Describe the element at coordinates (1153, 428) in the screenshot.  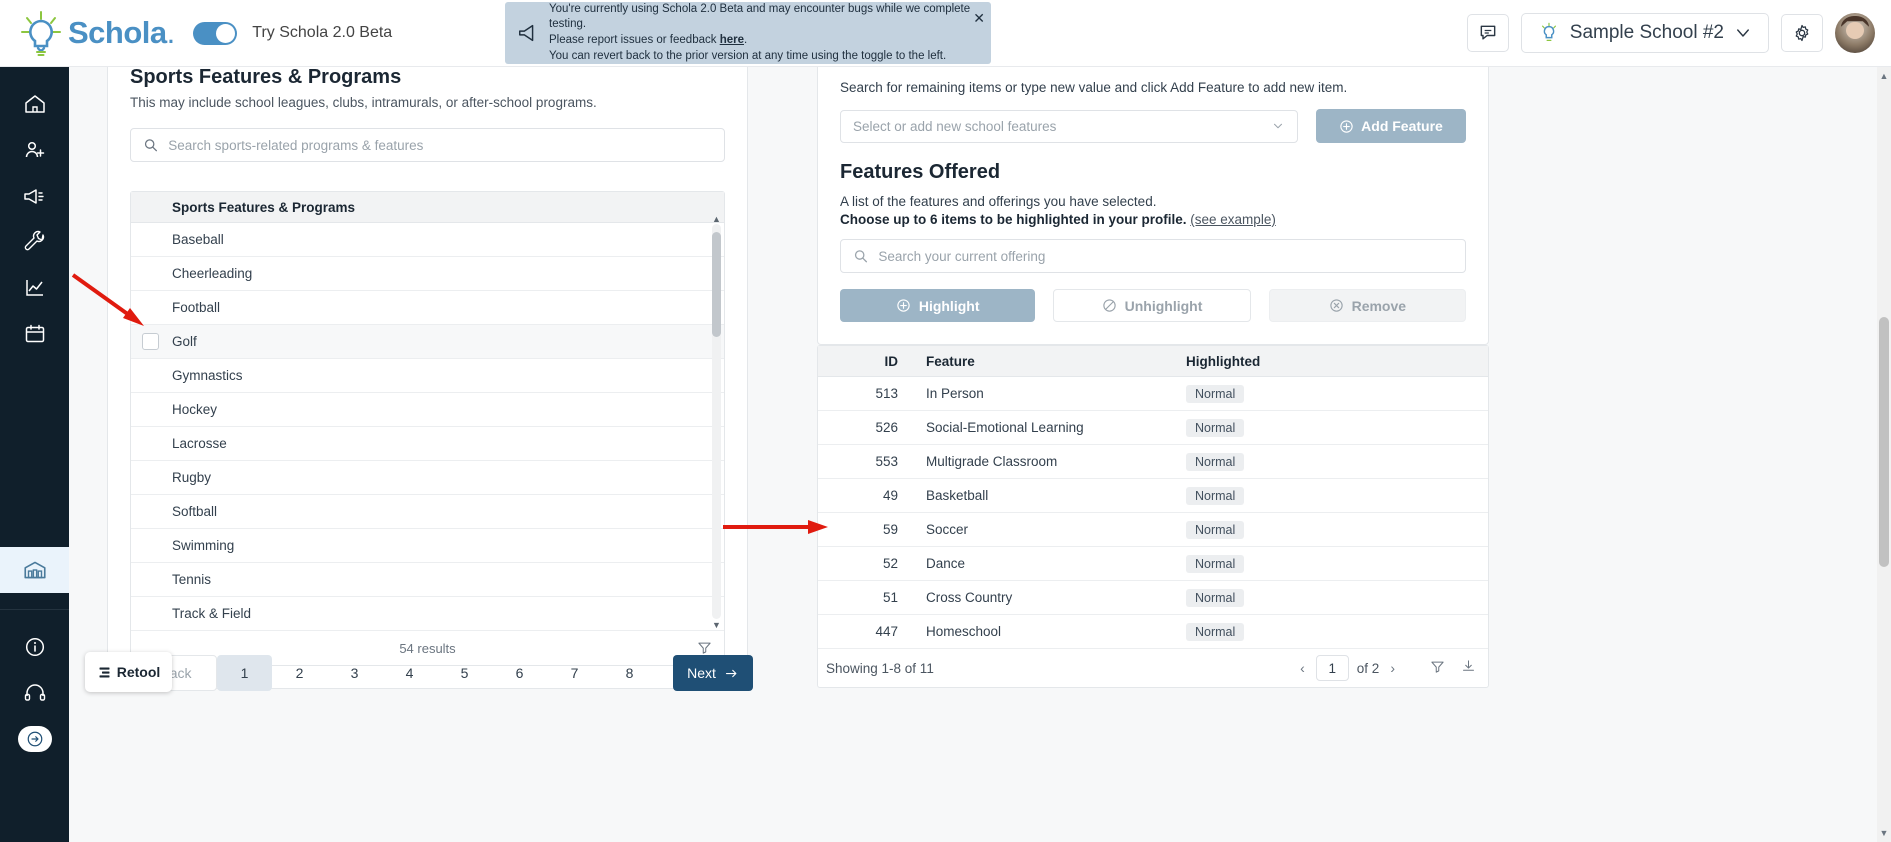
I see `table-row: 526 Social-Emotional Learning Normal` at that location.